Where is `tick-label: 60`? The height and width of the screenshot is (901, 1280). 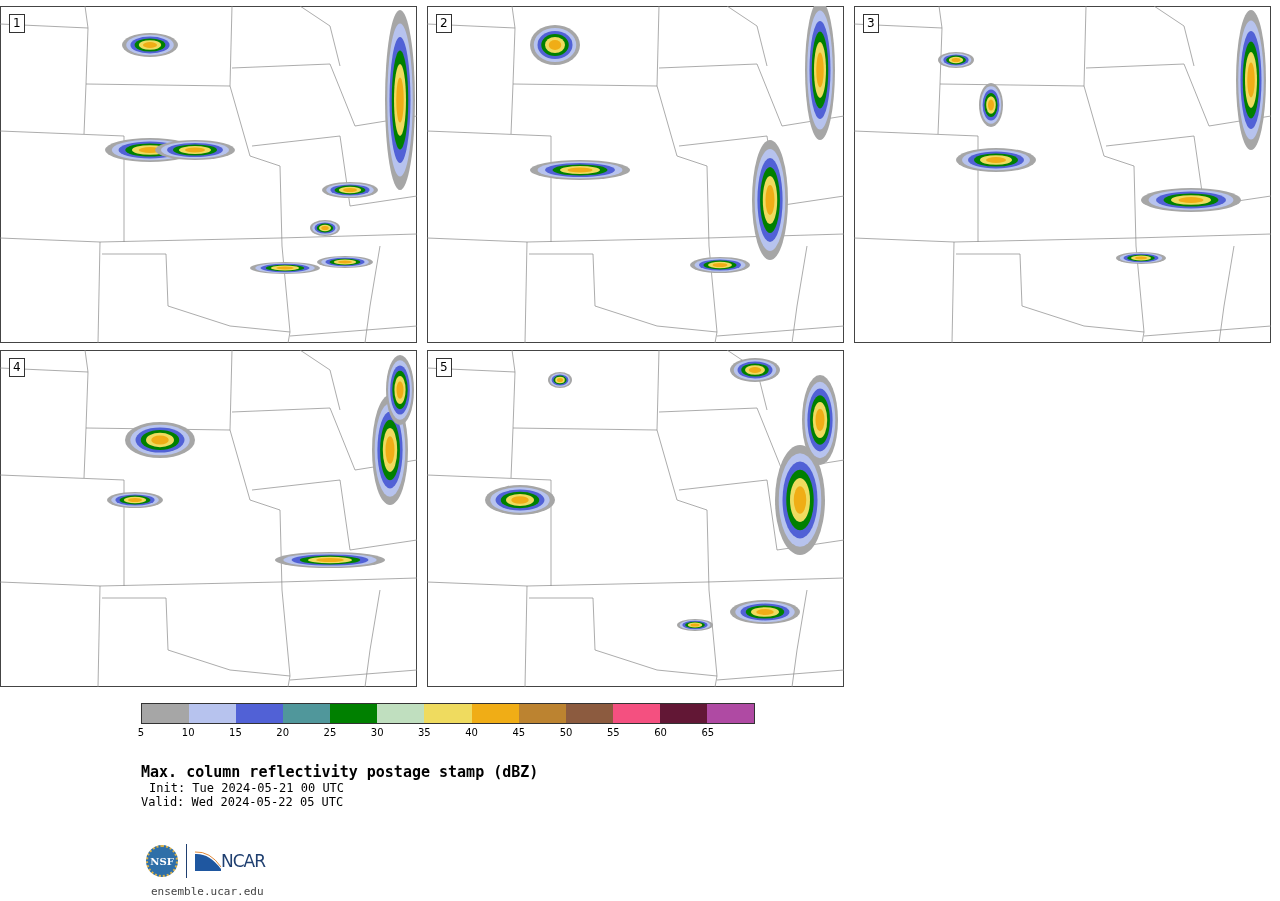
tick-label: 60 is located at coordinates (660, 732).